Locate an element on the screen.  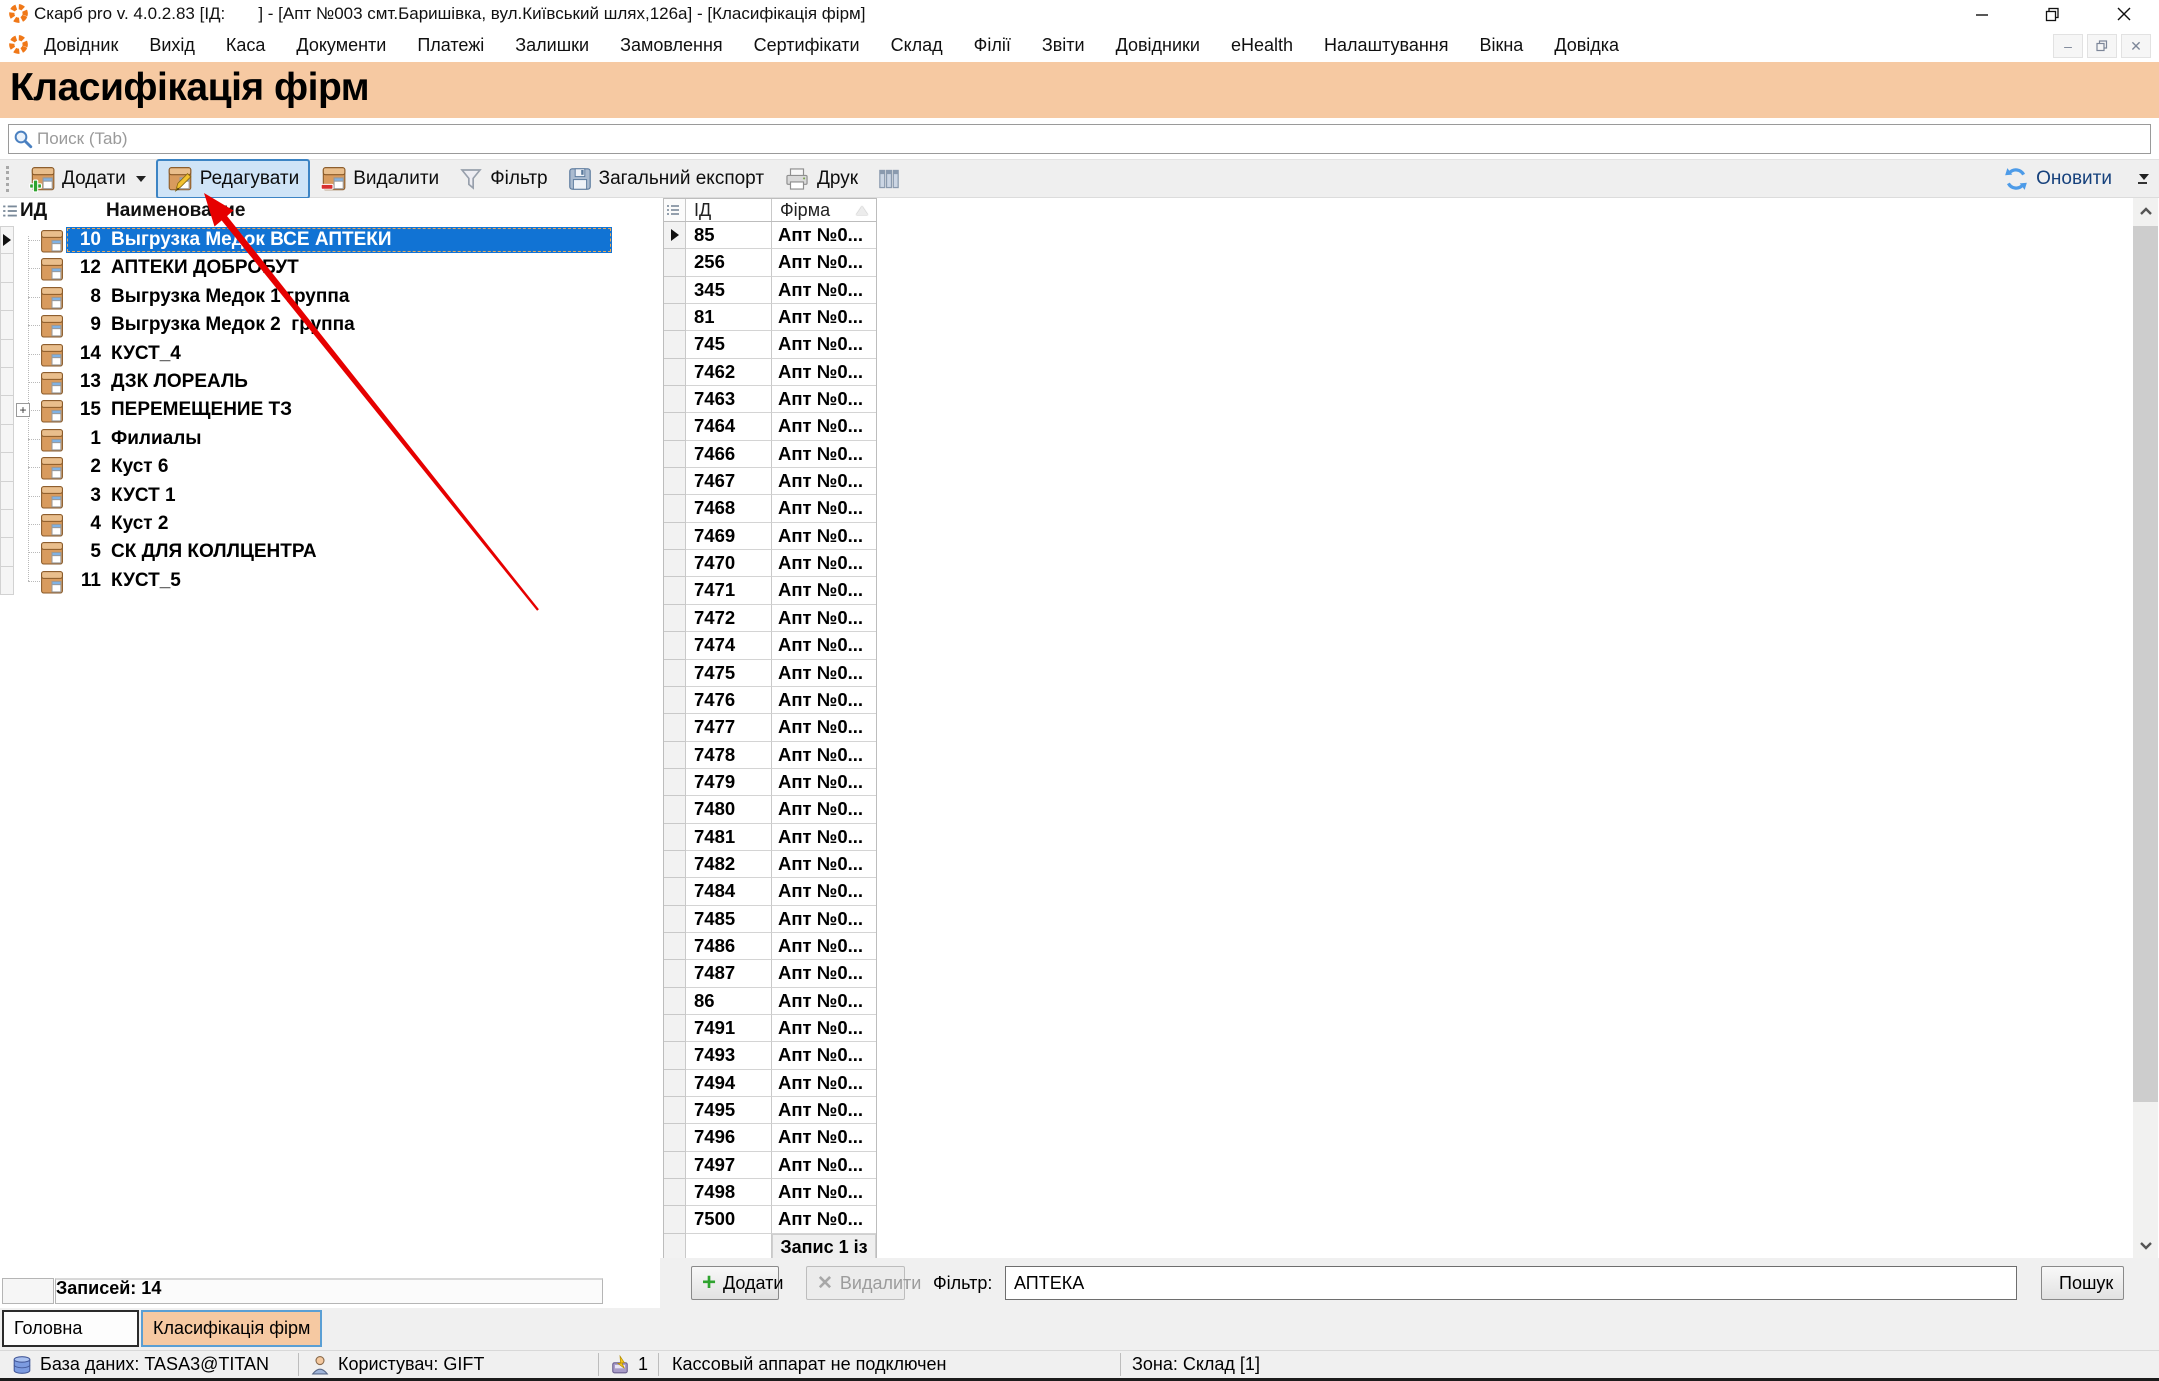
form-search-button: Пошук is located at coordinates (2082, 1283).